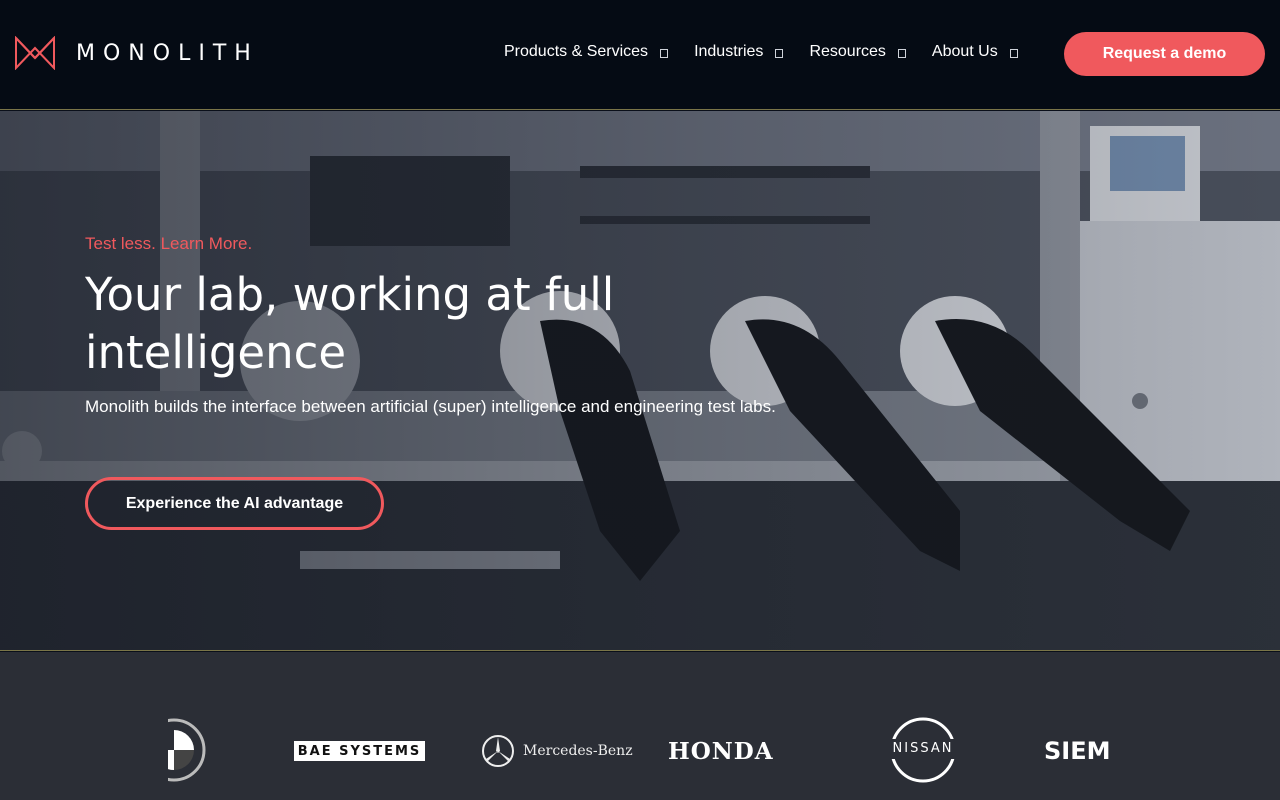 The width and height of the screenshot is (1280, 800). I want to click on brand-logo: MONOLITH, so click(136, 53).